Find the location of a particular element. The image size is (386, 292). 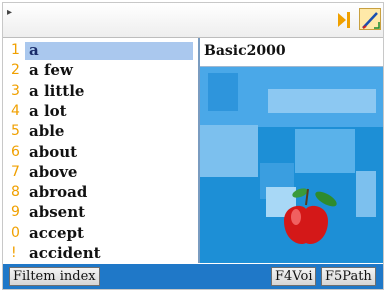

word-shortcut-number: 6 is located at coordinates (15, 151).